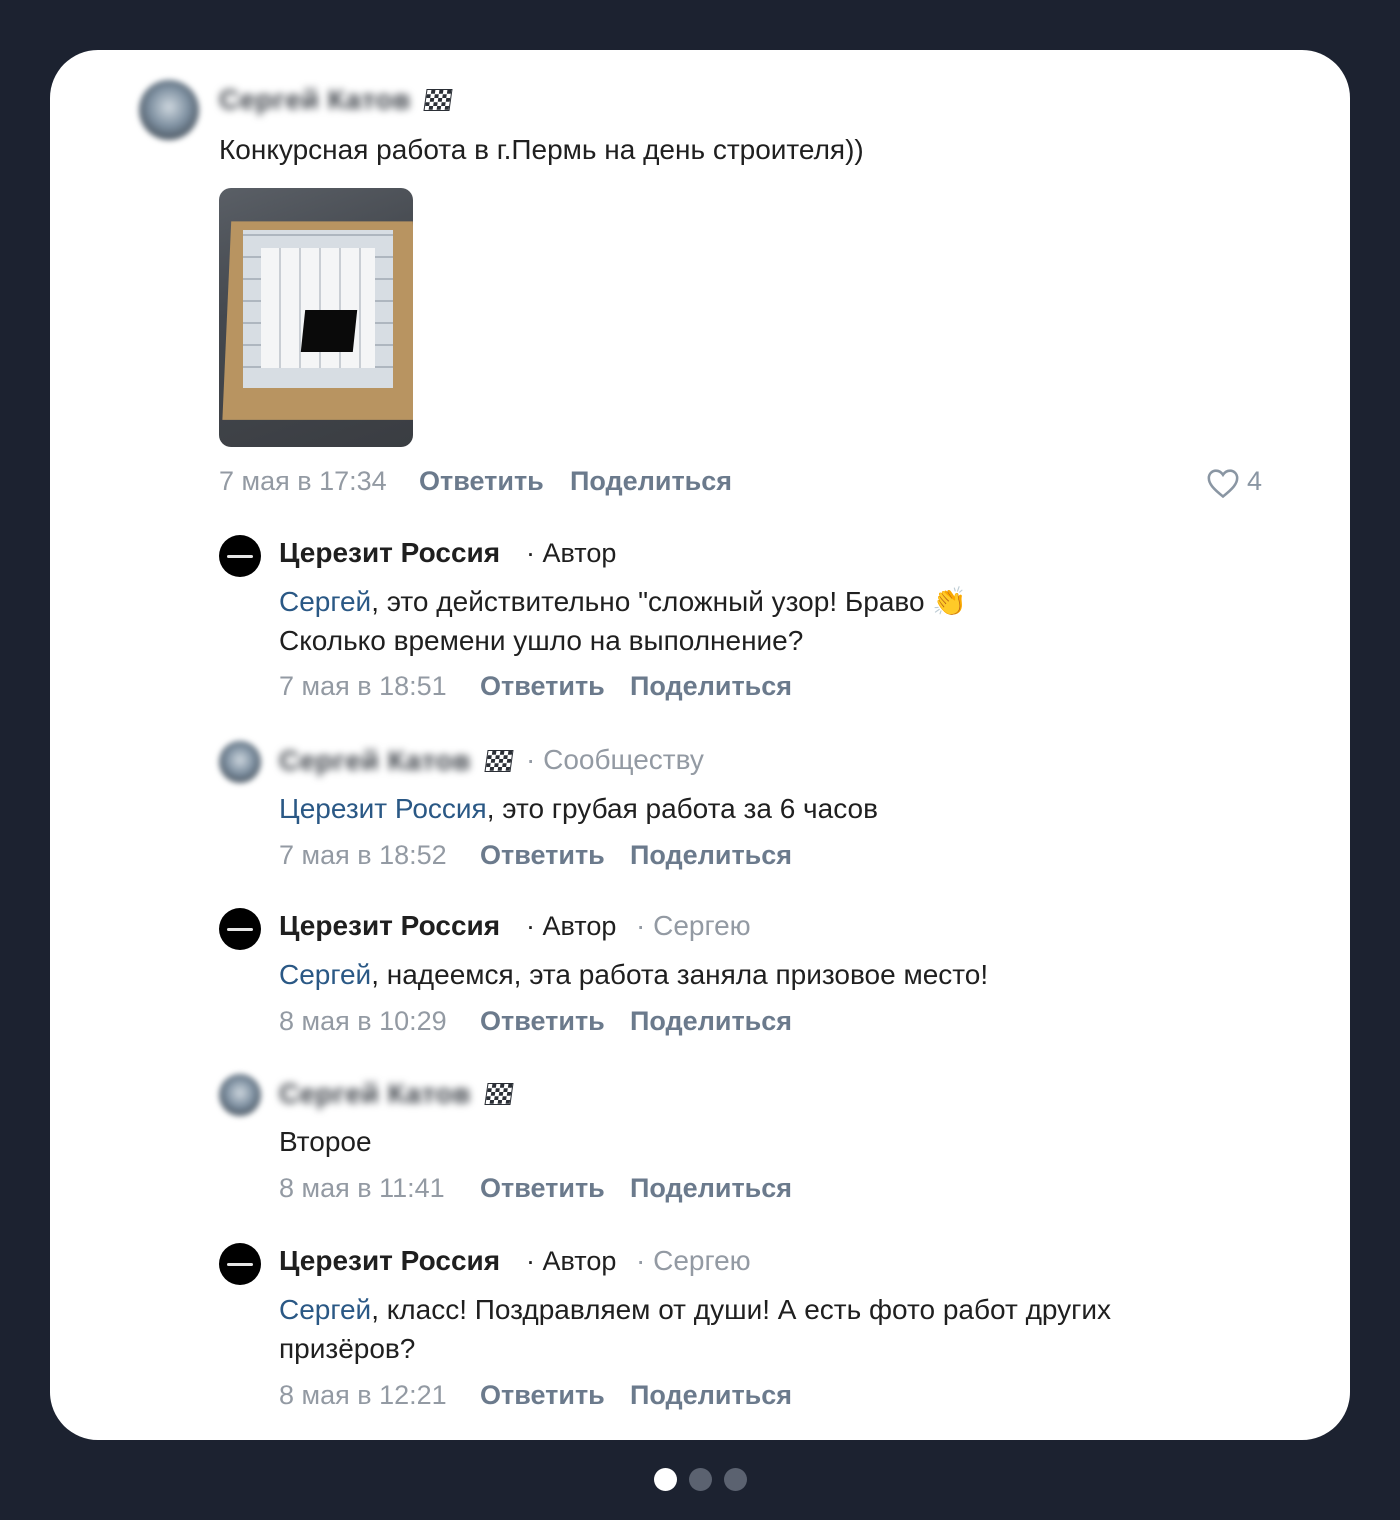 The width and height of the screenshot is (1400, 1520). Describe the element at coordinates (169, 110) in the screenshot. I see `post-author-avatar` at that location.